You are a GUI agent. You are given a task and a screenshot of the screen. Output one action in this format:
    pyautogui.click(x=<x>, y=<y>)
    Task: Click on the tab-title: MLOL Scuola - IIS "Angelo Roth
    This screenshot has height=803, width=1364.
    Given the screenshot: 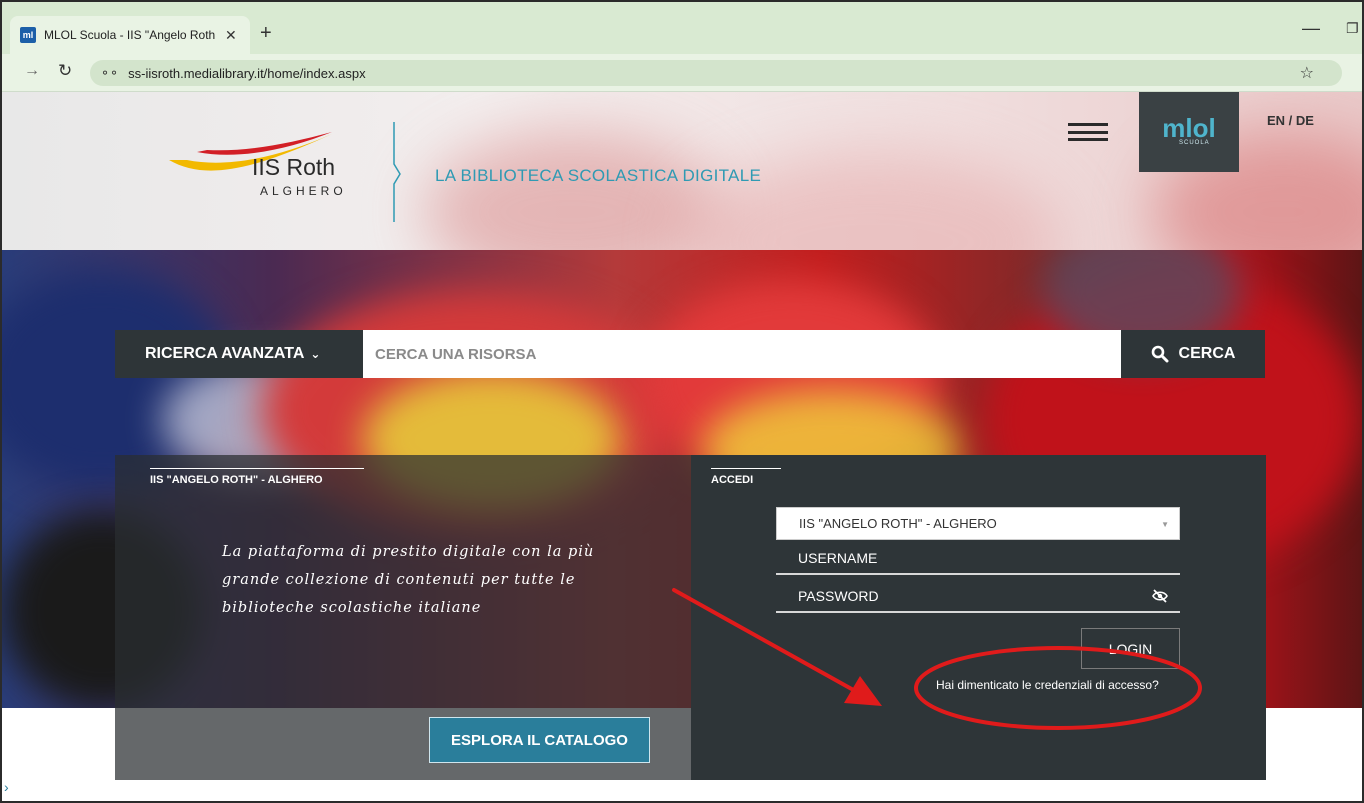 What is the action you would take?
    pyautogui.click(x=130, y=35)
    